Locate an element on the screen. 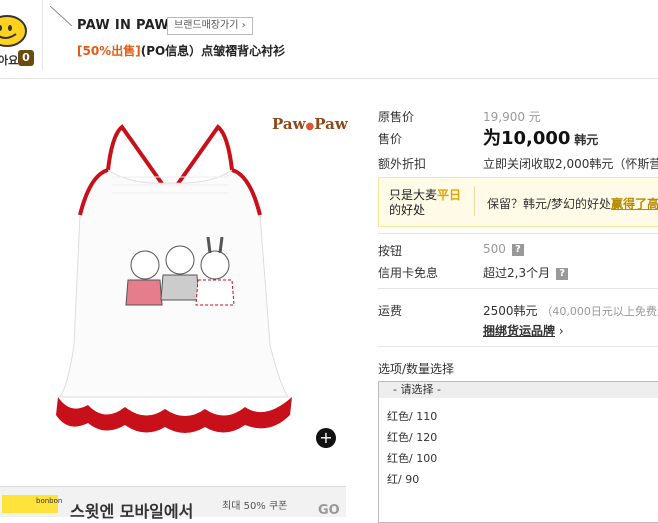 This screenshot has width=658, height=523. banner-go-button: GO is located at coordinates (329, 510).